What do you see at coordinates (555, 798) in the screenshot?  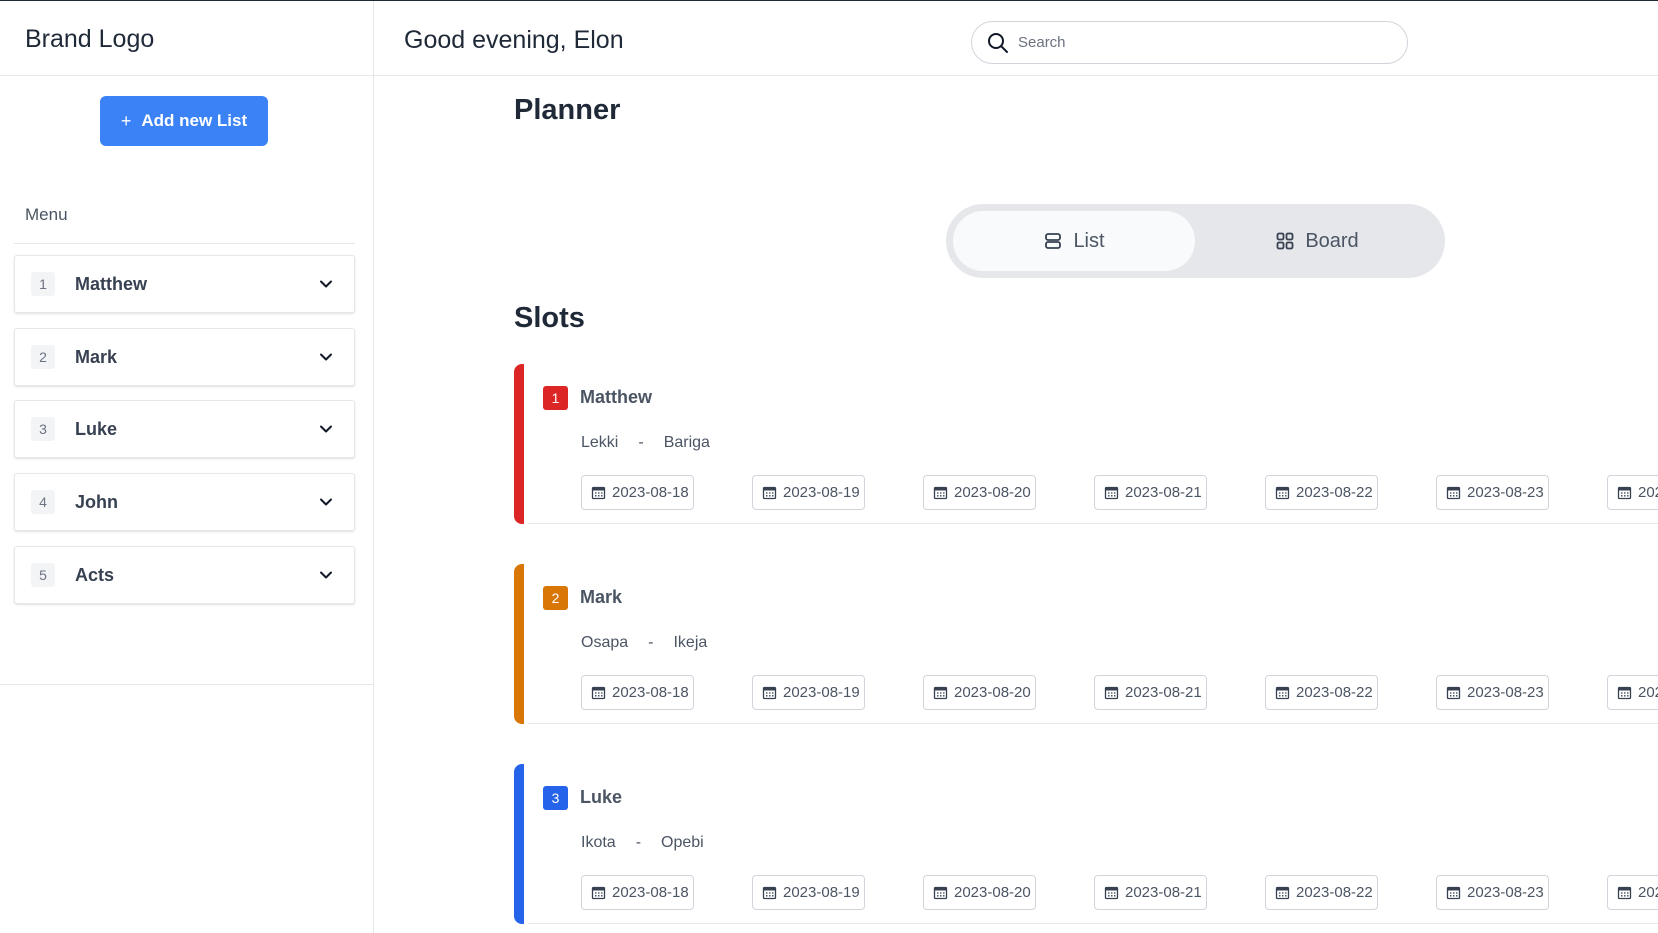 I see `slot-number-badge: 3` at bounding box center [555, 798].